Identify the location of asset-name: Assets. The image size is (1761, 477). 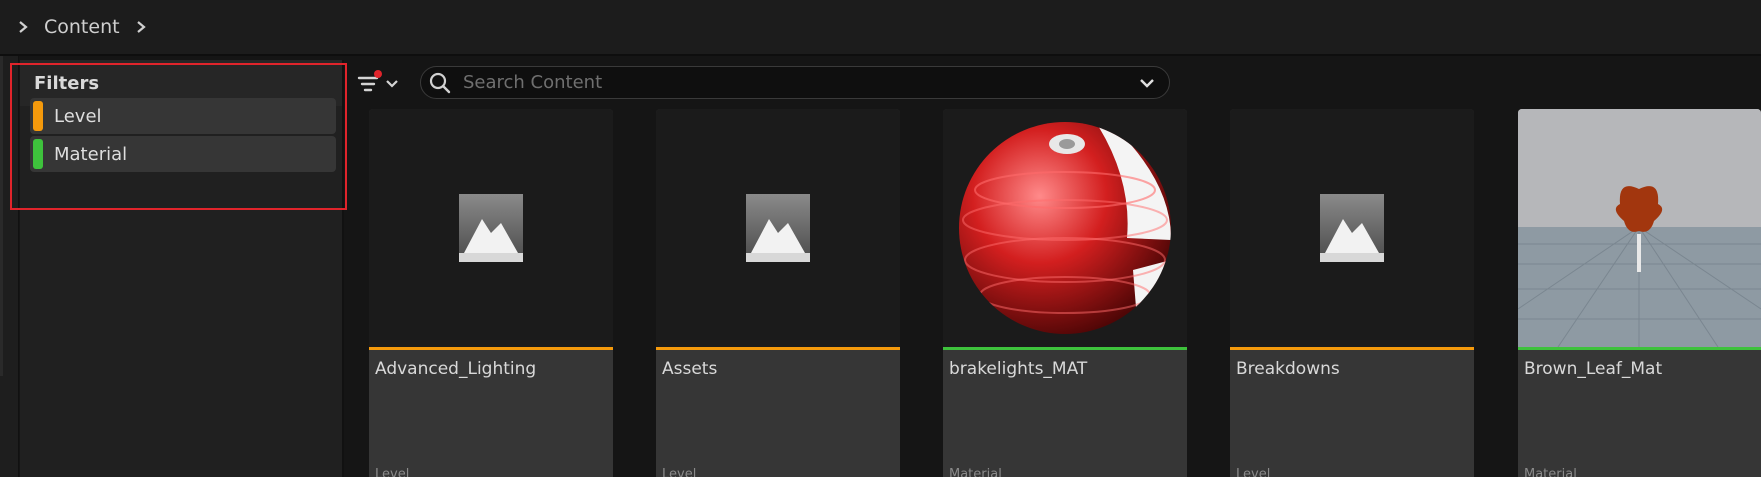
(690, 369).